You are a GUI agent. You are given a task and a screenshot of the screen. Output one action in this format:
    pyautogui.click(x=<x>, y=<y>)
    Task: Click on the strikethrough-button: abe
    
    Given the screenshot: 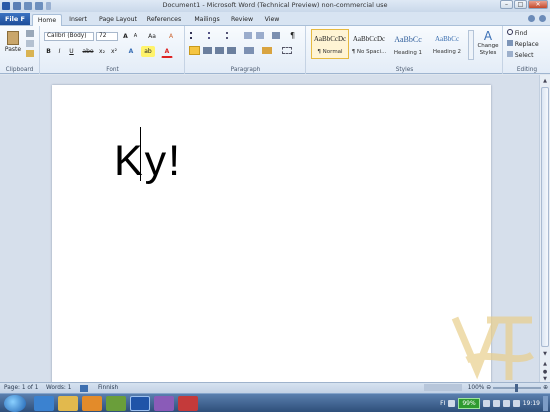 What is the action you would take?
    pyautogui.click(x=88, y=51)
    